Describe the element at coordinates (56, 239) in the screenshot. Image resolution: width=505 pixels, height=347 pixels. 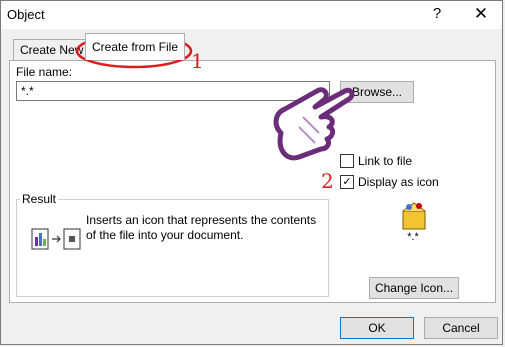
I see `result-illustration-icon` at that location.